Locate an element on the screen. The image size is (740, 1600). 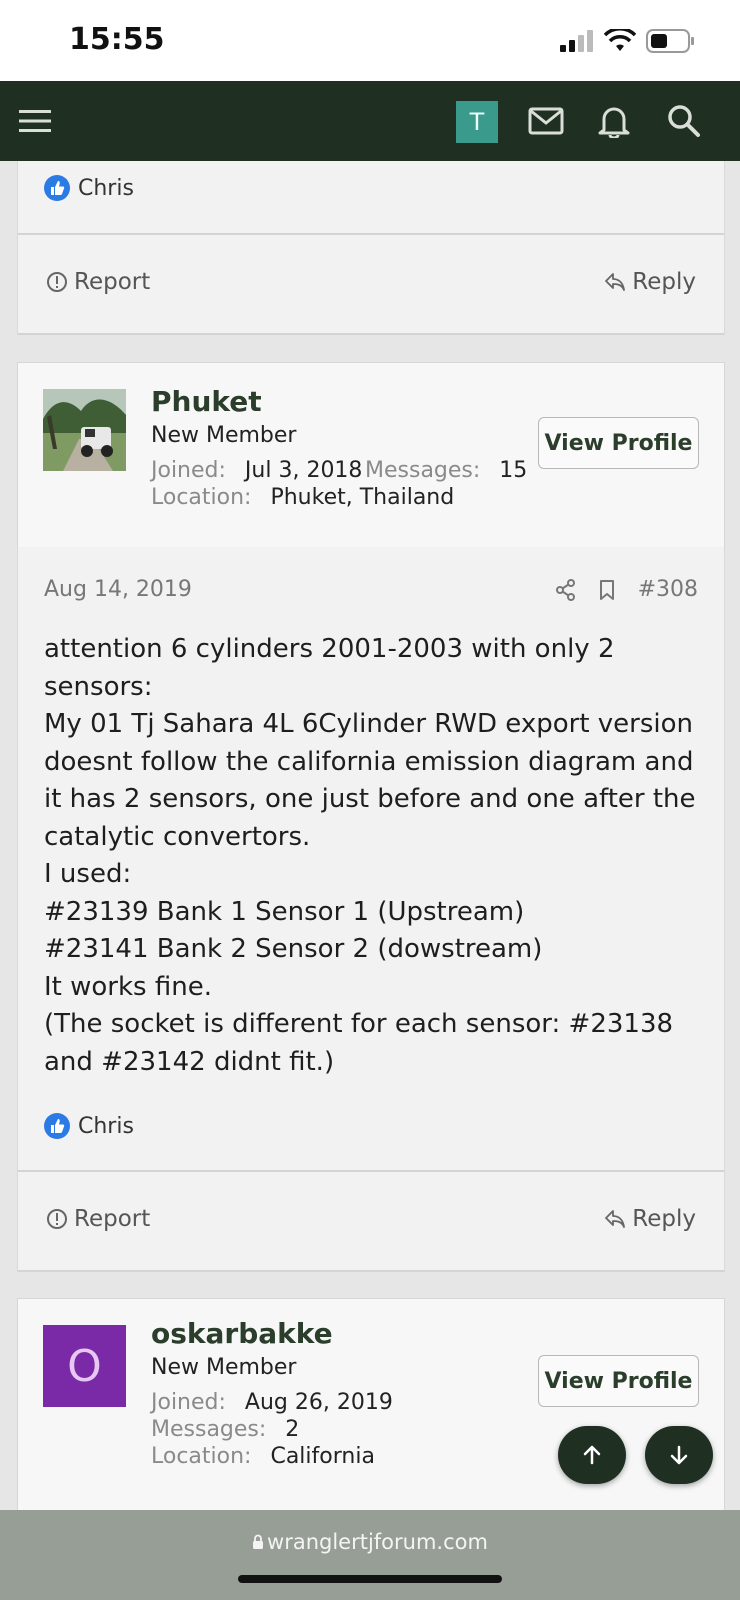
arrow-down-icon is located at coordinates (679, 1455).